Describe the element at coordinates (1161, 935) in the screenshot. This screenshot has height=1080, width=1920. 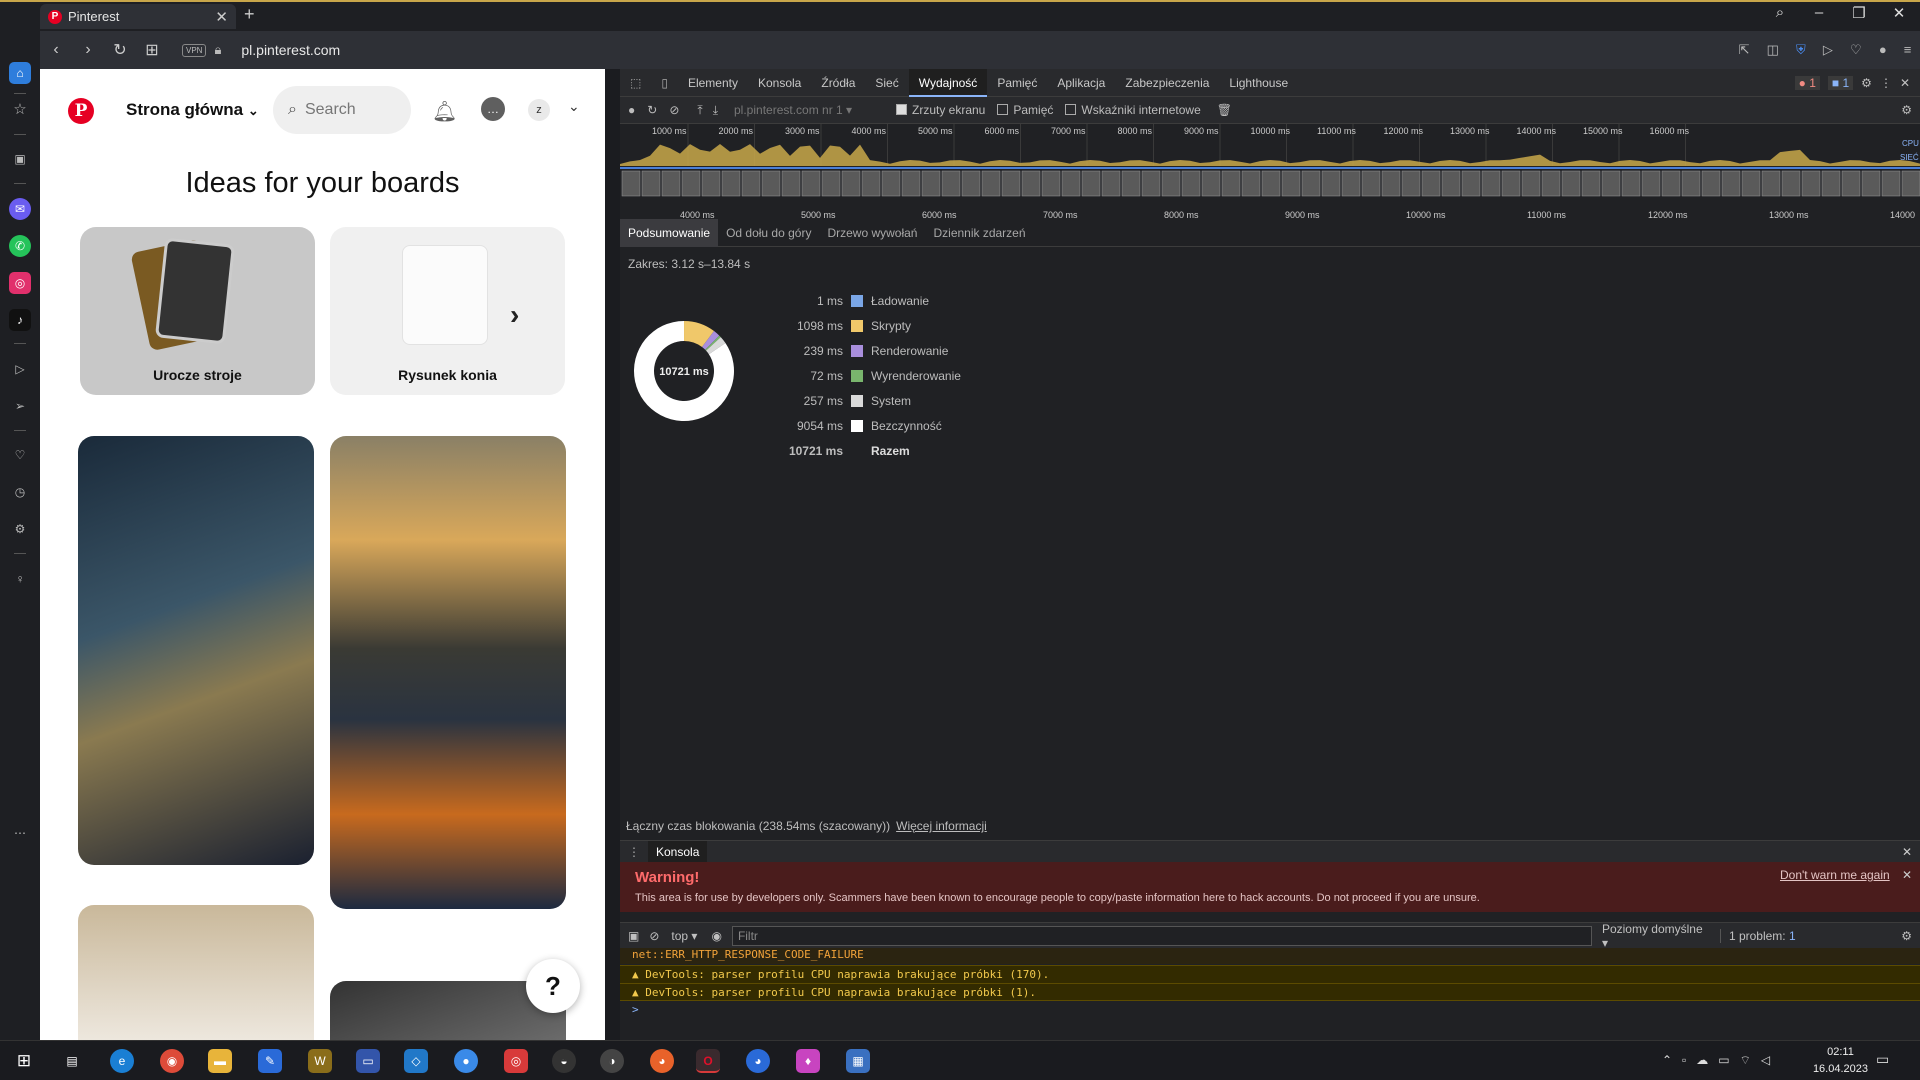
I see `filter-input: Filtr` at that location.